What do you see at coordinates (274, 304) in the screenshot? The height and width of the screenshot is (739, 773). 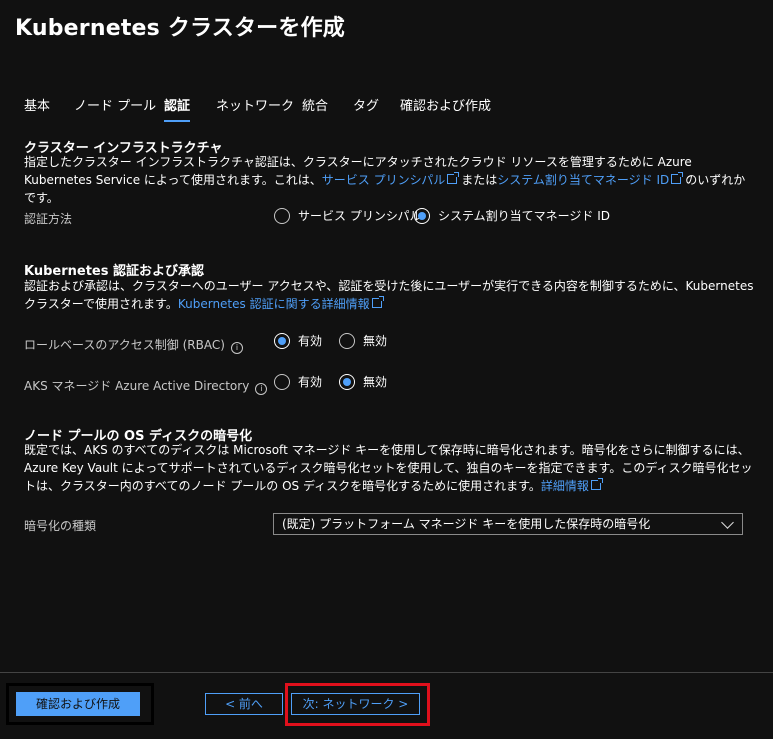 I see `k8s-auth-learn-more-link: Kubernetes 認証に関する詳細情報` at bounding box center [274, 304].